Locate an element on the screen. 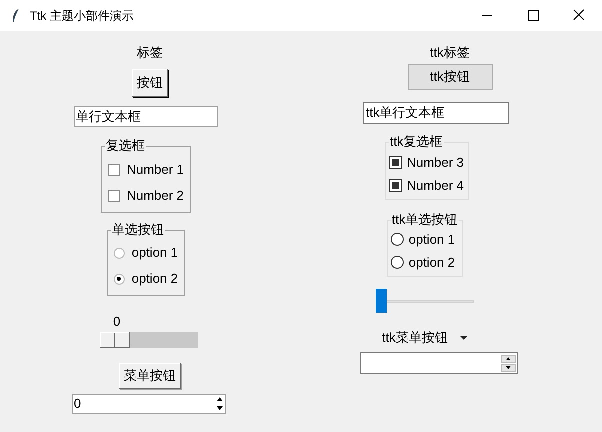  slider-thumb is located at coordinates (381, 301).